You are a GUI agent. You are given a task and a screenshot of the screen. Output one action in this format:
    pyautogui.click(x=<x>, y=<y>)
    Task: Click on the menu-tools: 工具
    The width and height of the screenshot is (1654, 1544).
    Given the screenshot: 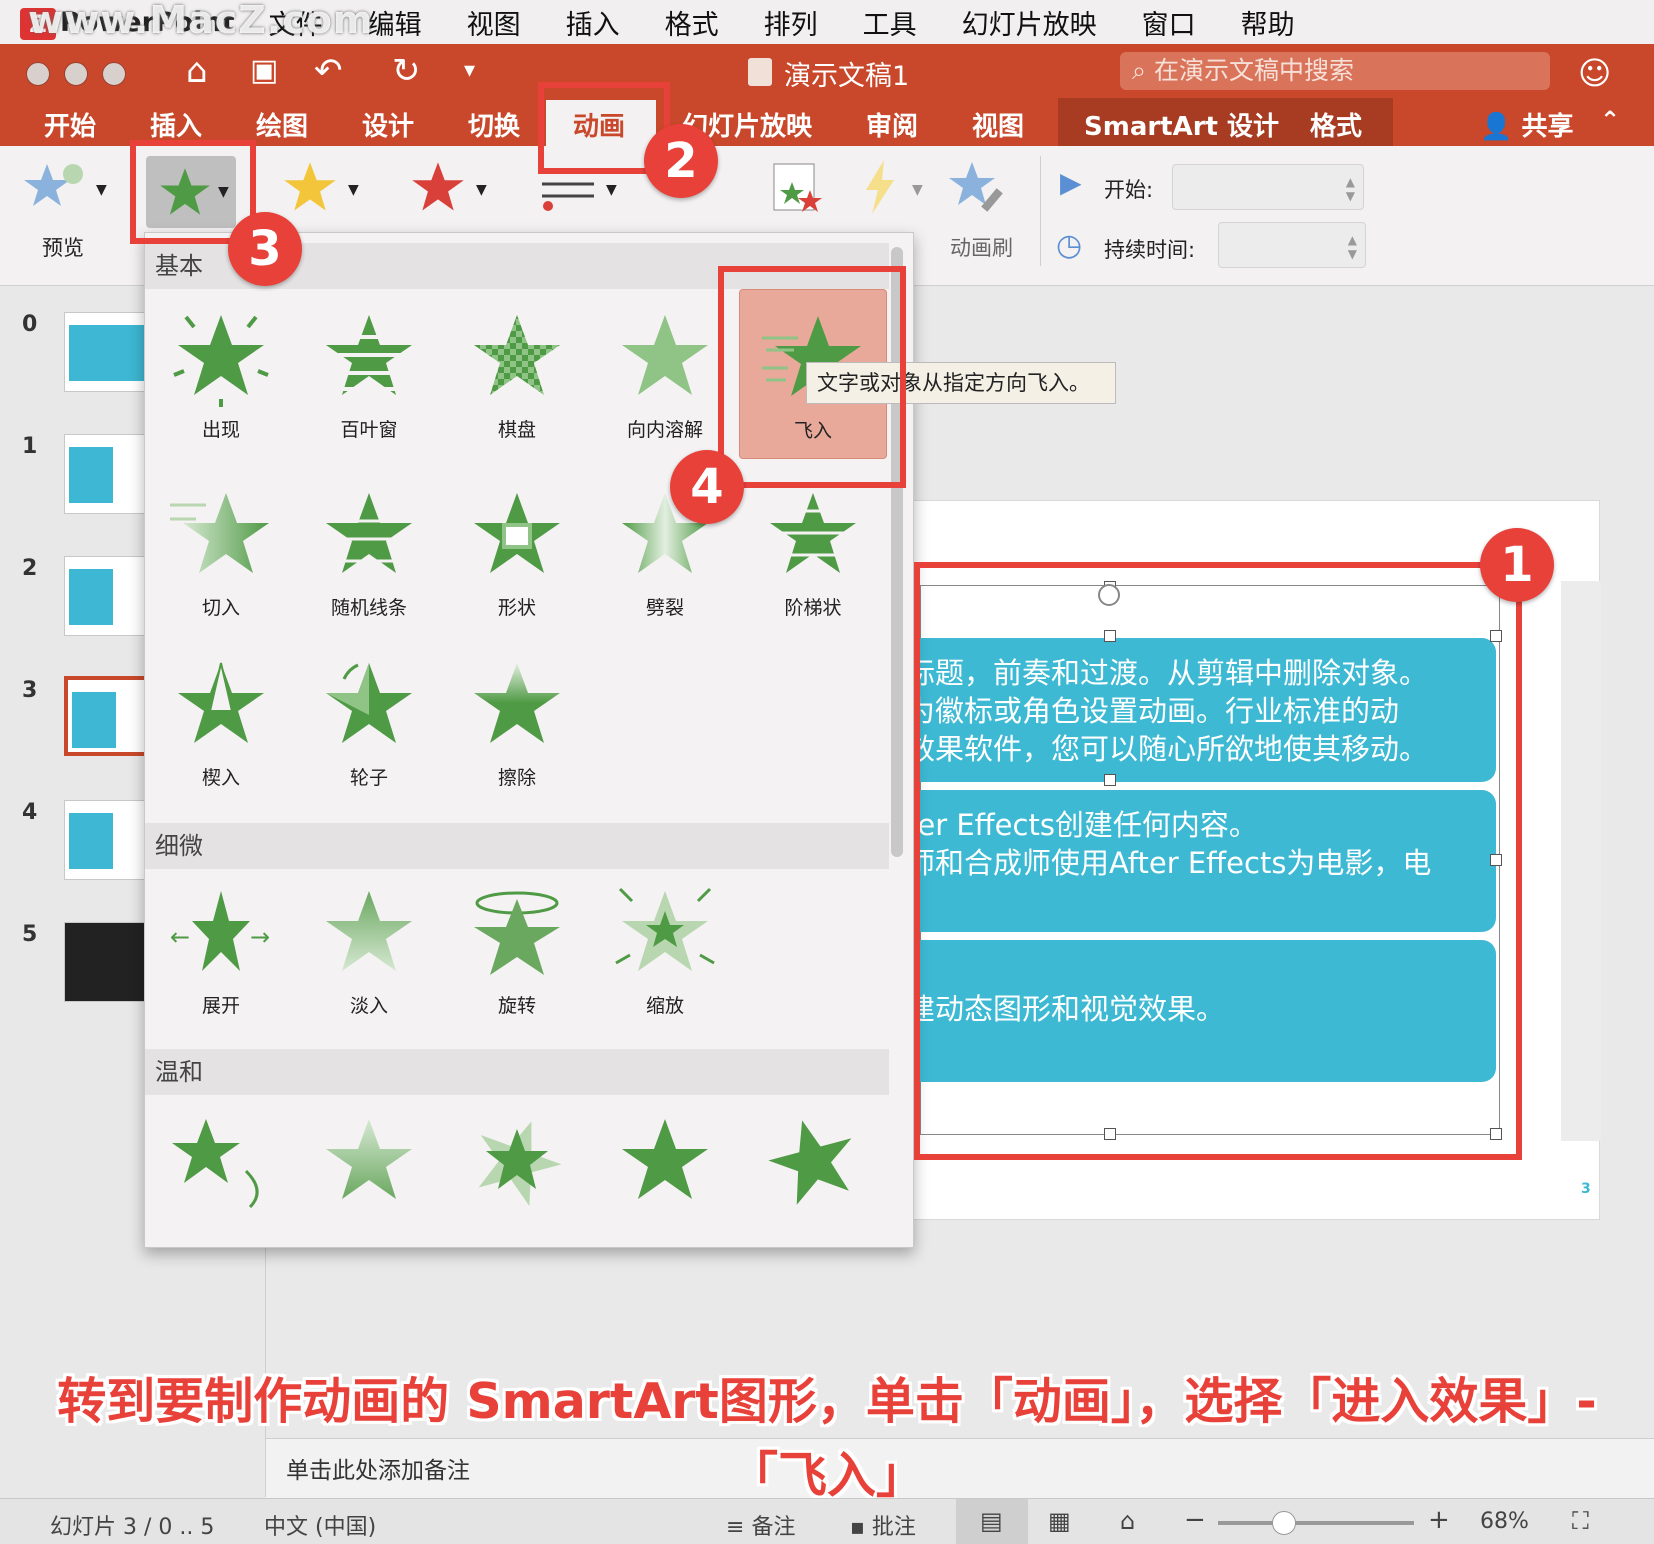 What is the action you would take?
    pyautogui.click(x=890, y=22)
    